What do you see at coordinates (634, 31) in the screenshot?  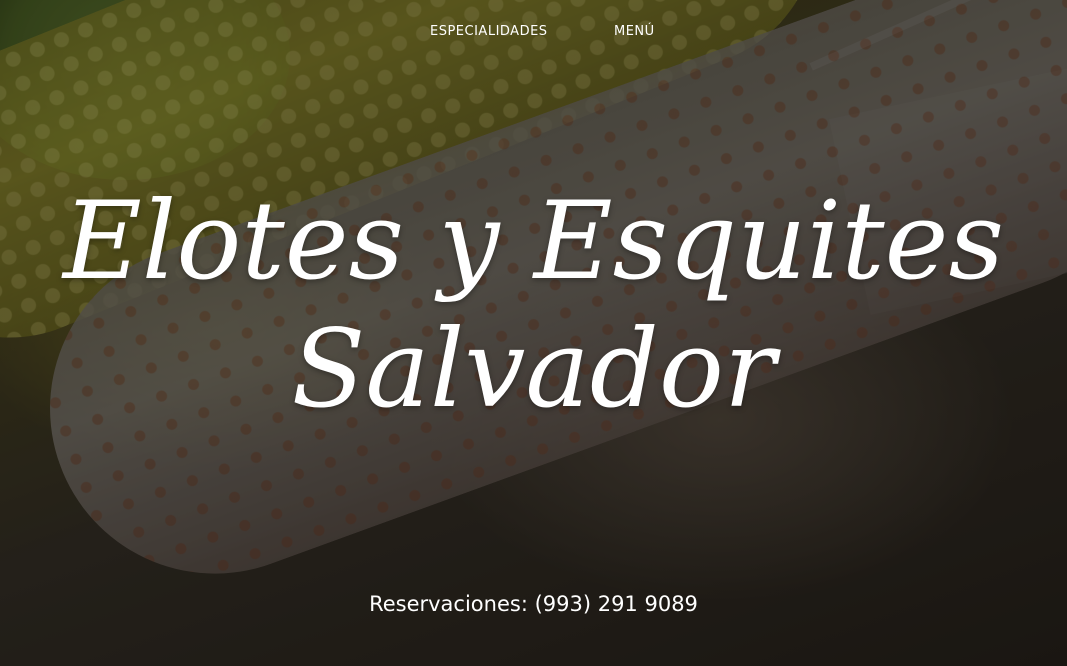 I see `nav-link-menu: MENÚ` at bounding box center [634, 31].